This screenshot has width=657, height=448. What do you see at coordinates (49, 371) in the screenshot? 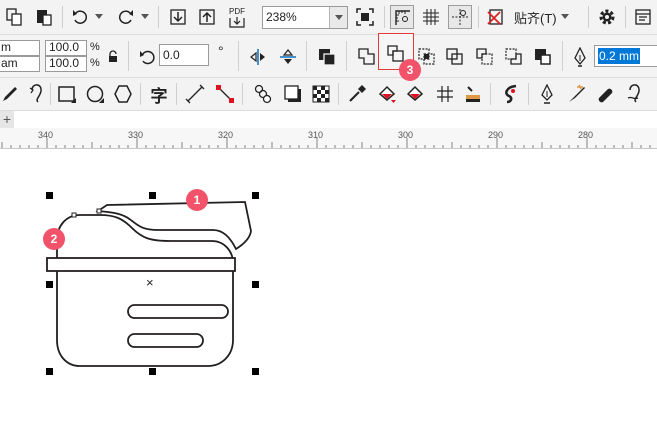
I see `selection-handle-bottom-left` at bounding box center [49, 371].